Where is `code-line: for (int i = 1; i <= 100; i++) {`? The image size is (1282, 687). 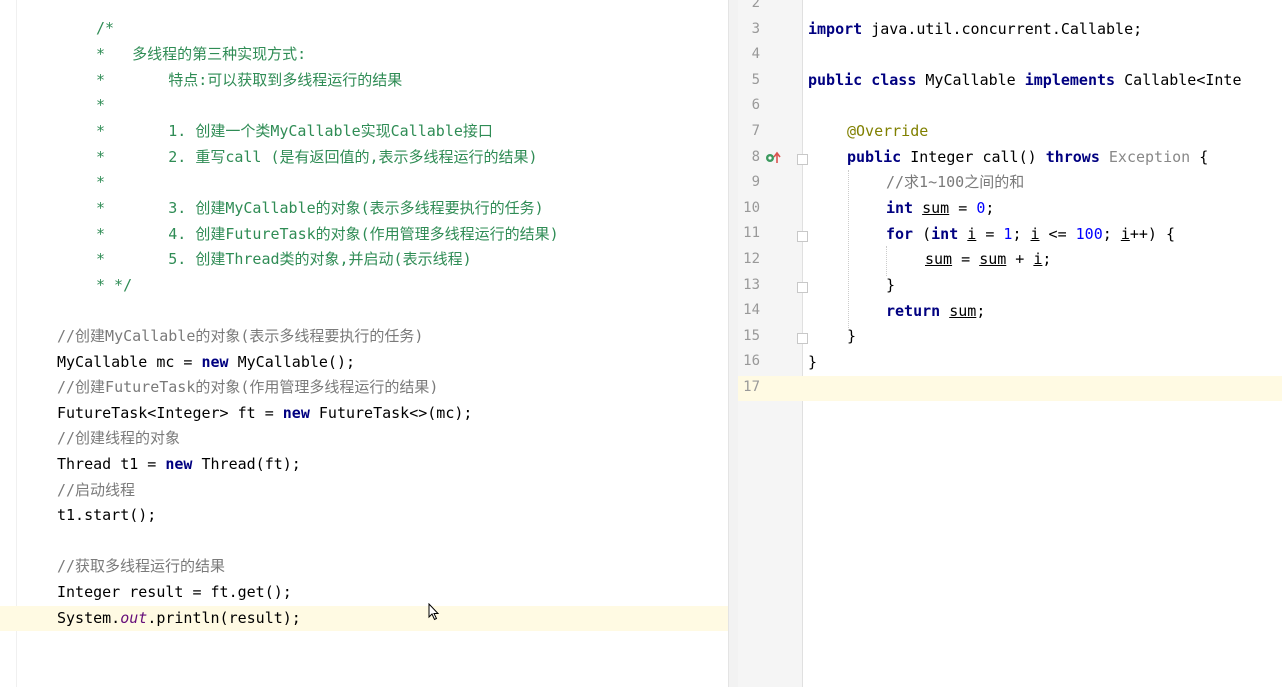
code-line: for (int i = 1; i <= 100; i++) { is located at coordinates (1030, 234).